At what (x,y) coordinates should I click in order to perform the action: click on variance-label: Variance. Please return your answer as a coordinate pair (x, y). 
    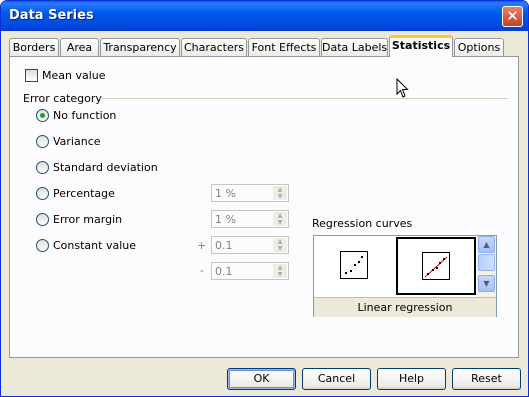
    Looking at the image, I should click on (77, 141).